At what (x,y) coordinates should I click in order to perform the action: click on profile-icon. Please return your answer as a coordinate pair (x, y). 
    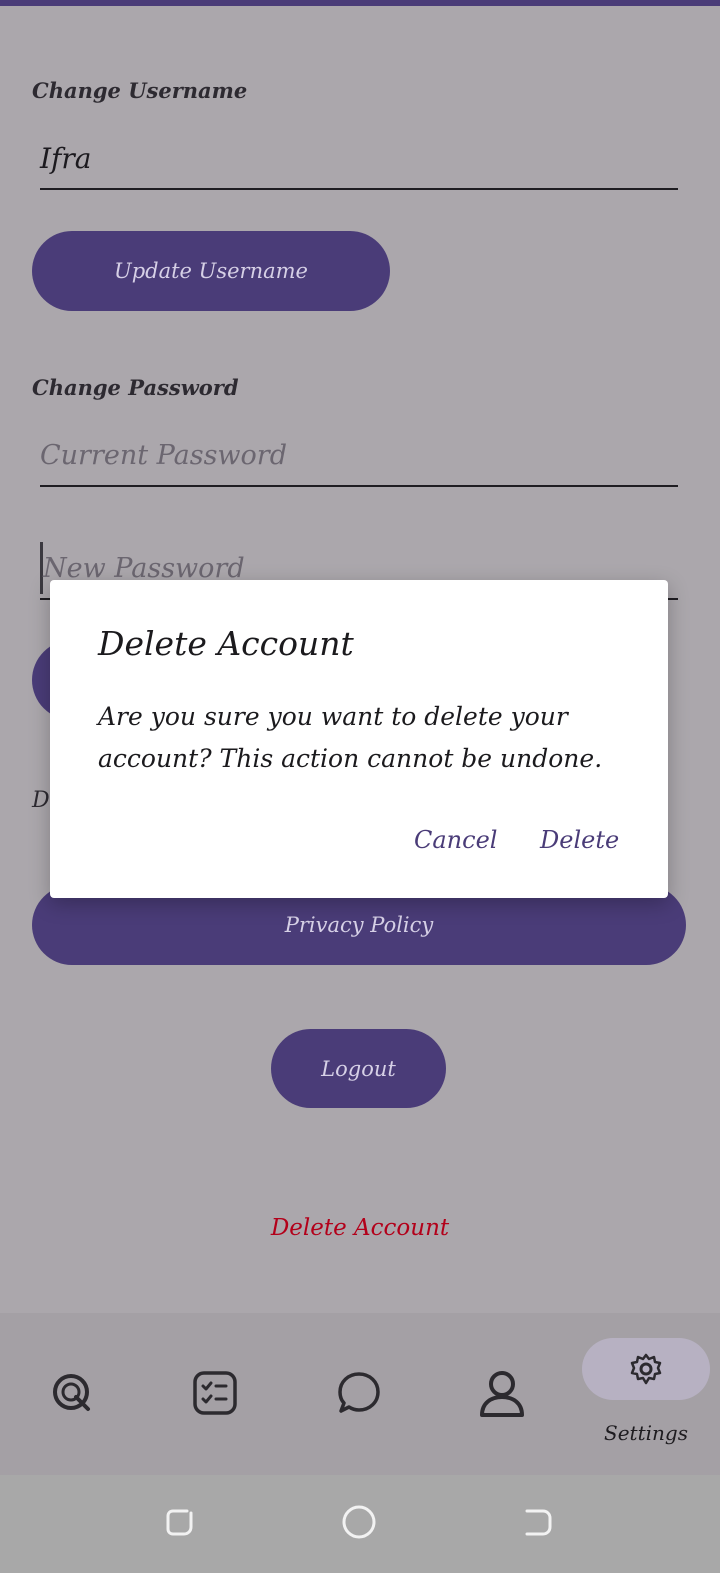
    Looking at the image, I should click on (502, 1394).